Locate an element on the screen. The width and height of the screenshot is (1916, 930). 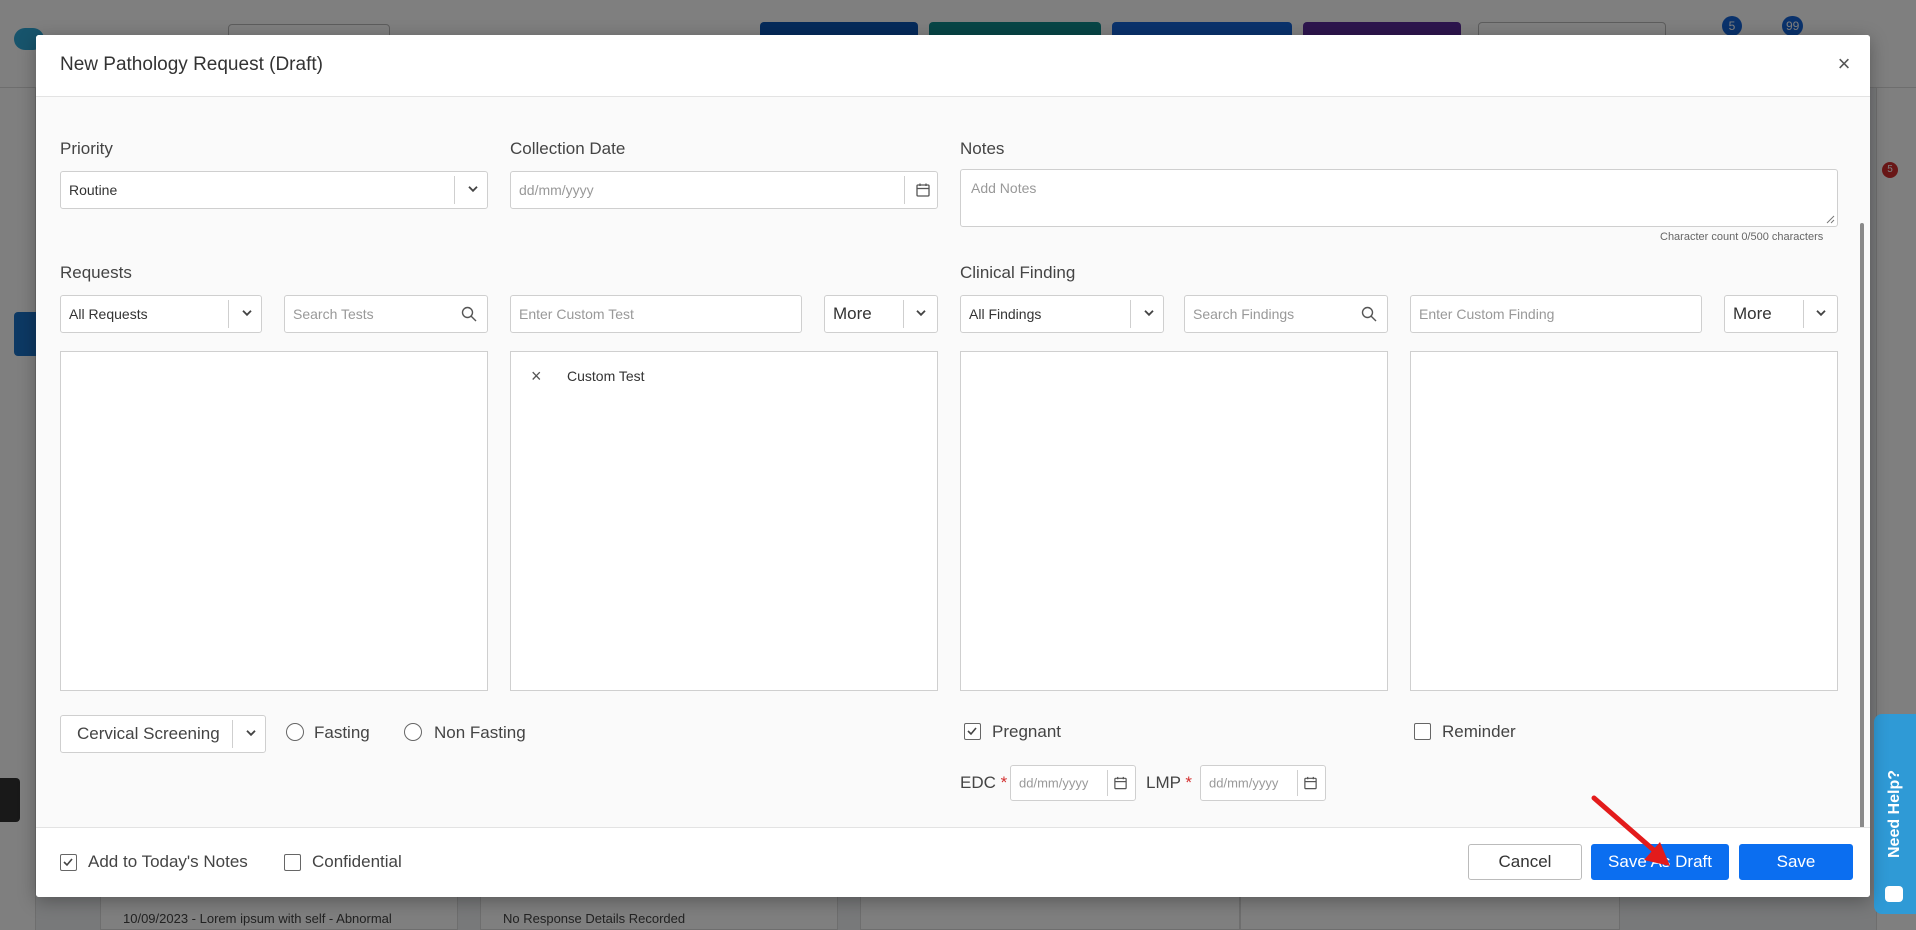
resize-handle-icon is located at coordinates (1830, 219).